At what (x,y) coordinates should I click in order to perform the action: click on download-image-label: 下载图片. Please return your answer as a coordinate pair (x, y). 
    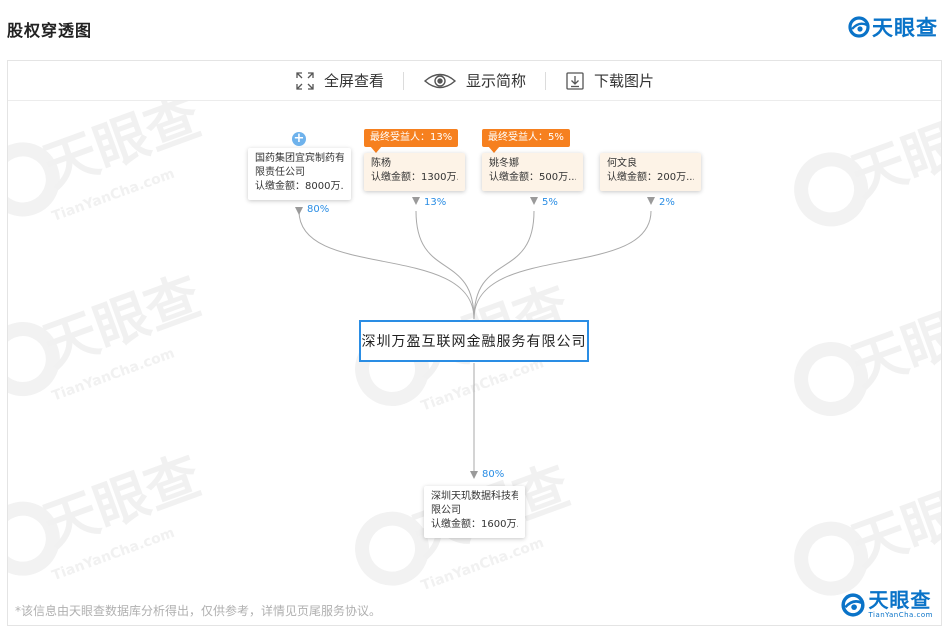
    Looking at the image, I should click on (624, 81).